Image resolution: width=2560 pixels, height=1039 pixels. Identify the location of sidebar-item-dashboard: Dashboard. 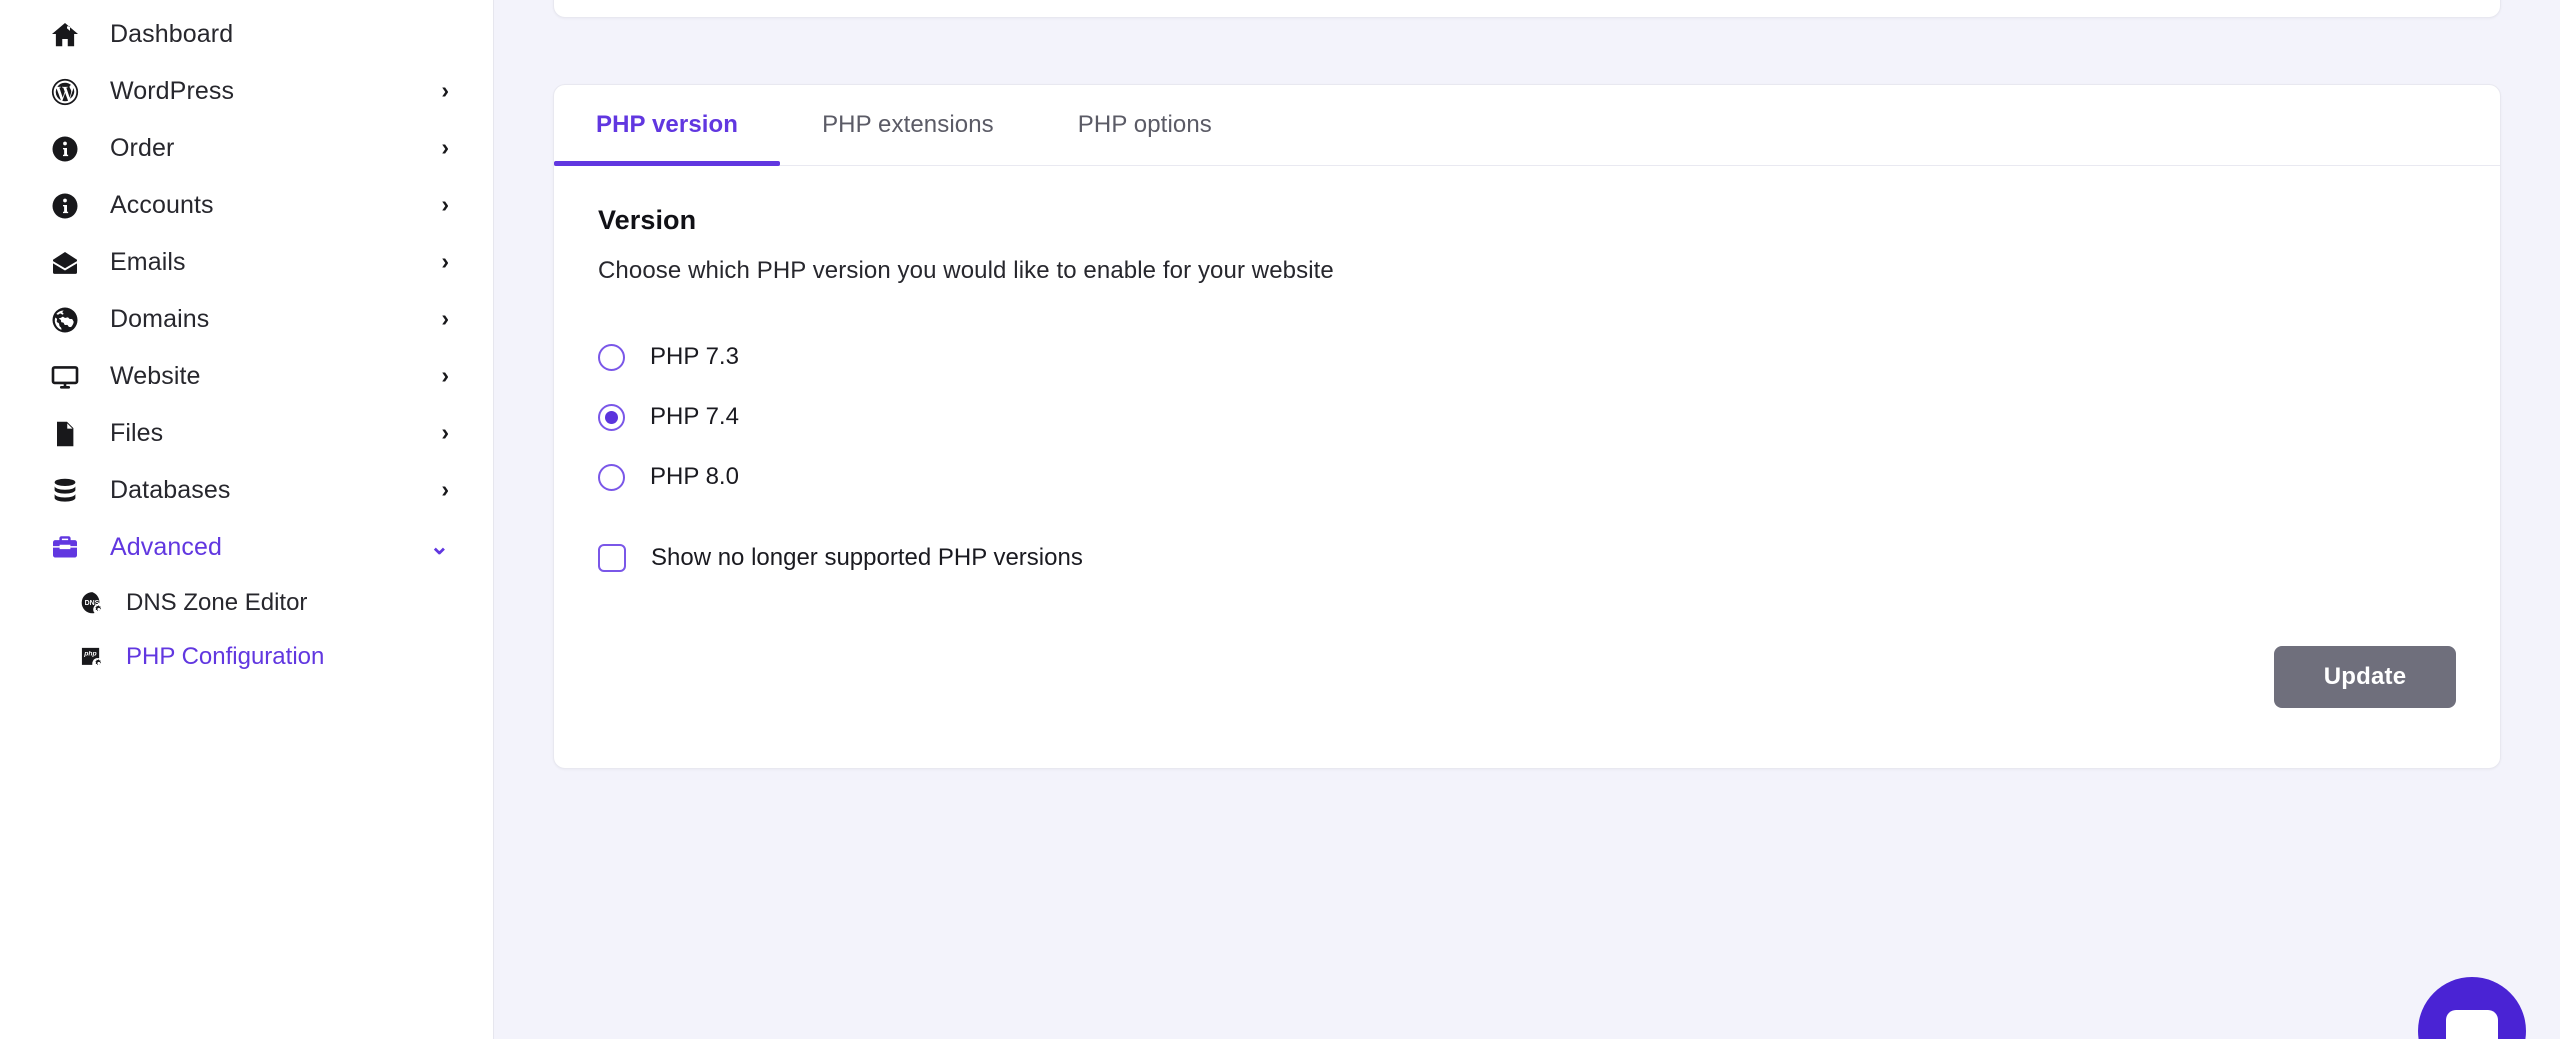
(246, 34).